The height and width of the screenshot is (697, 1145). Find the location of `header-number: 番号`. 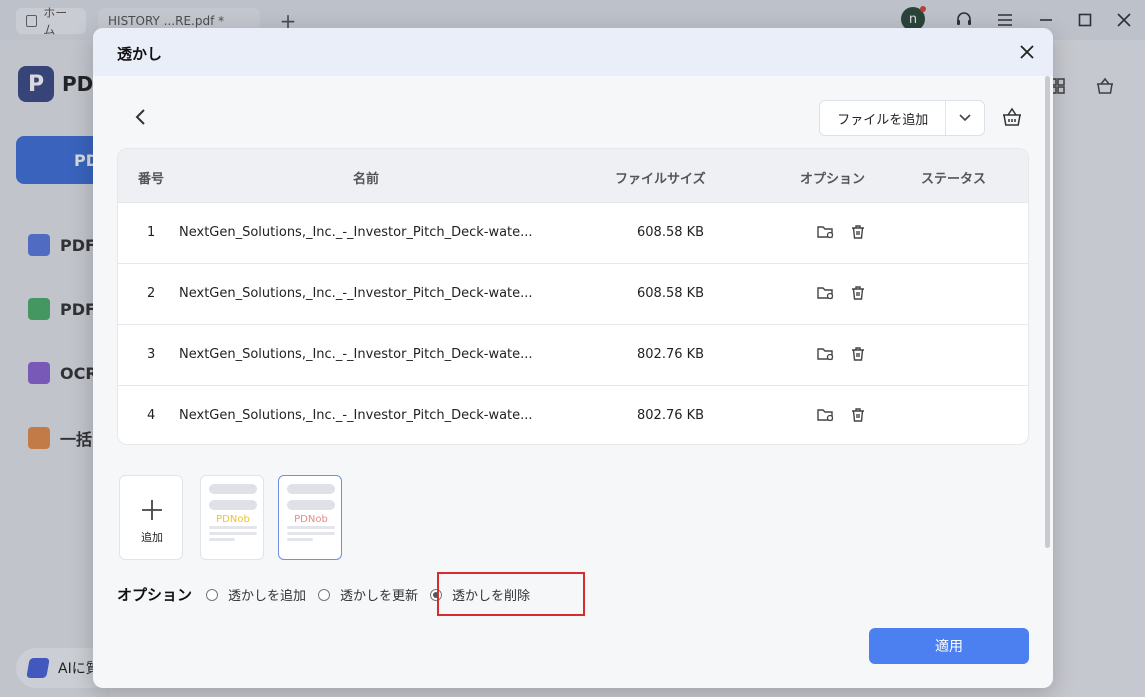

header-number: 番号 is located at coordinates (151, 179).